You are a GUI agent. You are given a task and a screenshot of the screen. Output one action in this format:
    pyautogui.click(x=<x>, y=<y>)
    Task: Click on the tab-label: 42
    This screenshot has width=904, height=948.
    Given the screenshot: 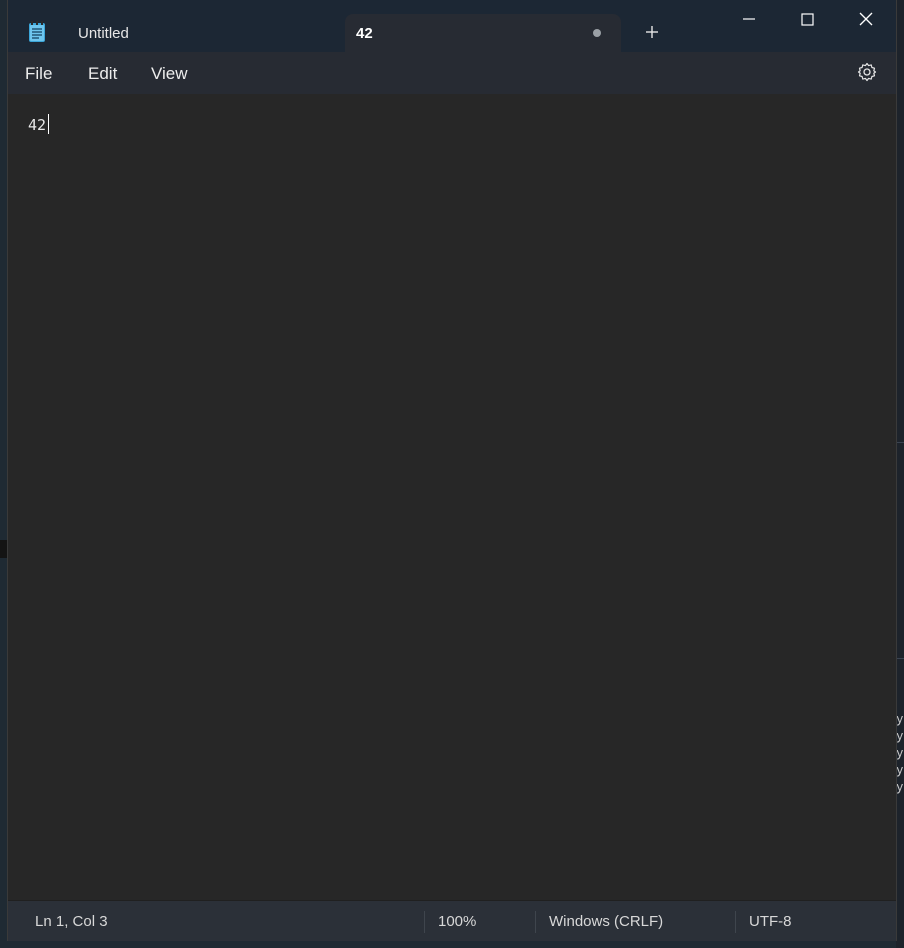 What is the action you would take?
    pyautogui.click(x=364, y=33)
    